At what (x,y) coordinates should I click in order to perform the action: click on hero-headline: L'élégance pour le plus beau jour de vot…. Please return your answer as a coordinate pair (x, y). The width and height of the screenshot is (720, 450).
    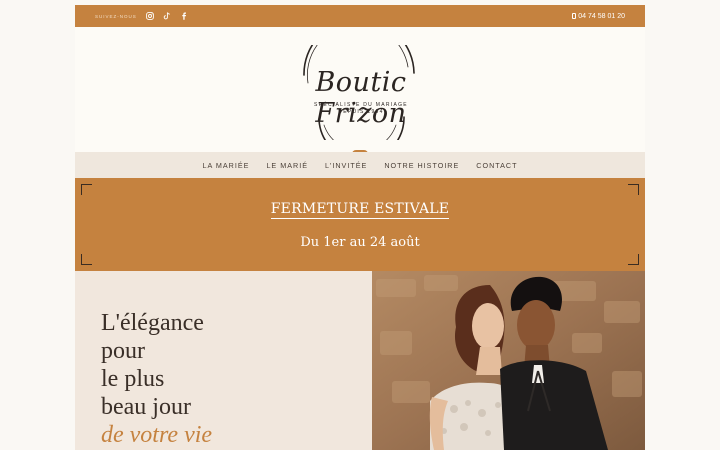
    Looking at the image, I should click on (156, 379).